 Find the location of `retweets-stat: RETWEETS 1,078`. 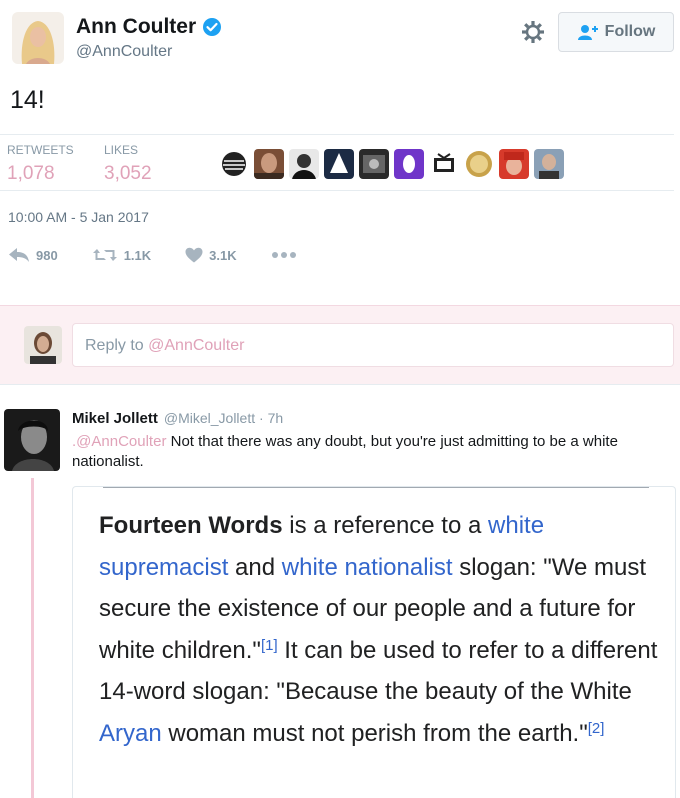

retweets-stat: RETWEETS 1,078 is located at coordinates (40, 164).